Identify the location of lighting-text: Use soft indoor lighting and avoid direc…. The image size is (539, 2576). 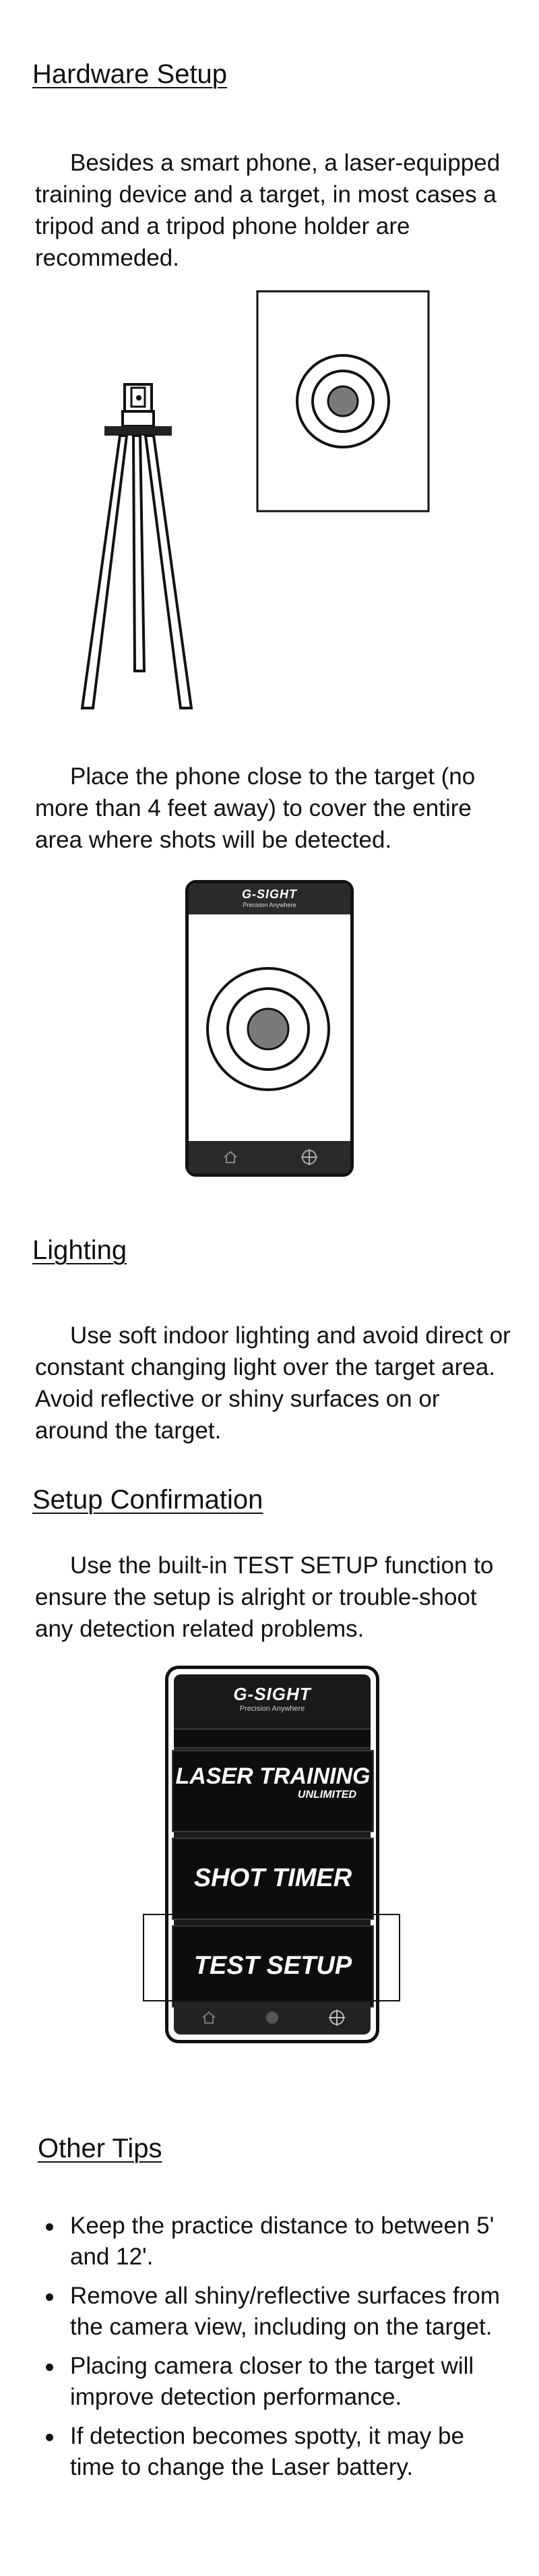
(273, 1383).